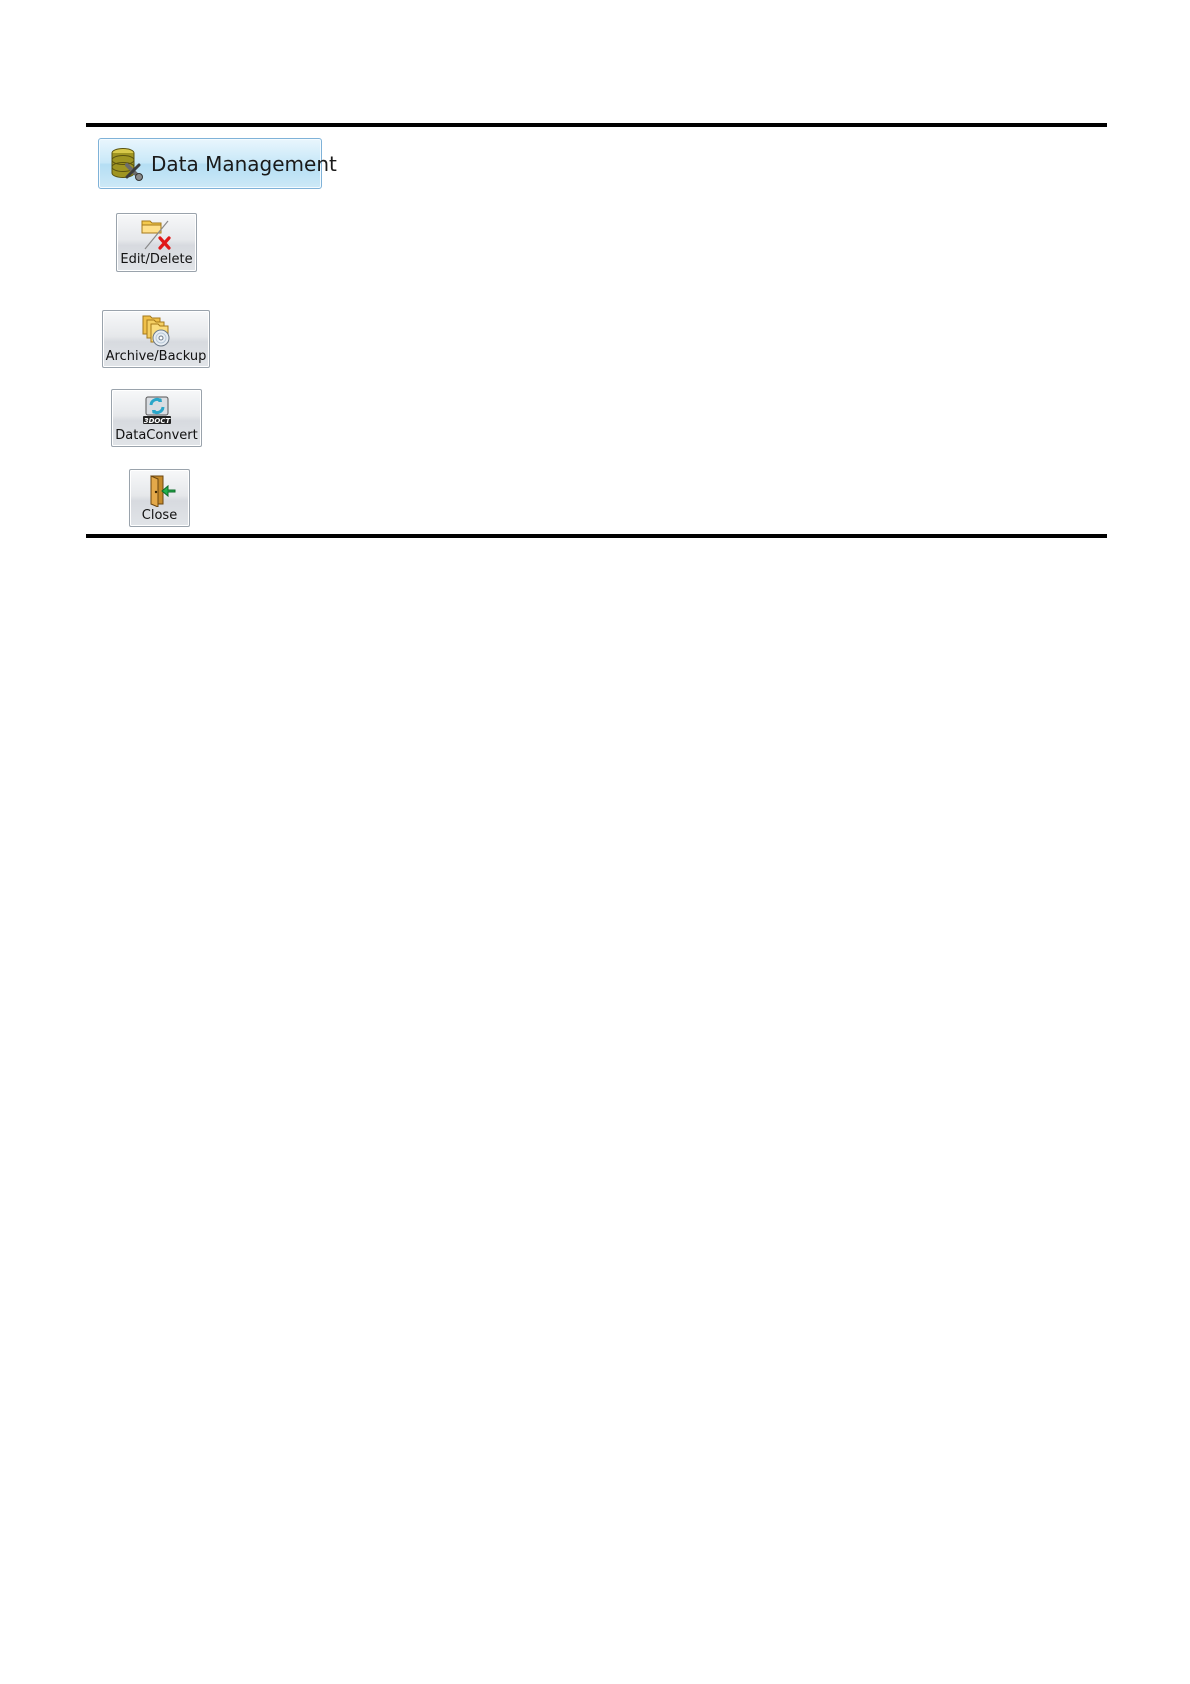 This screenshot has height=1684, width=1190. I want to click on folders-disc-icon, so click(156, 331).